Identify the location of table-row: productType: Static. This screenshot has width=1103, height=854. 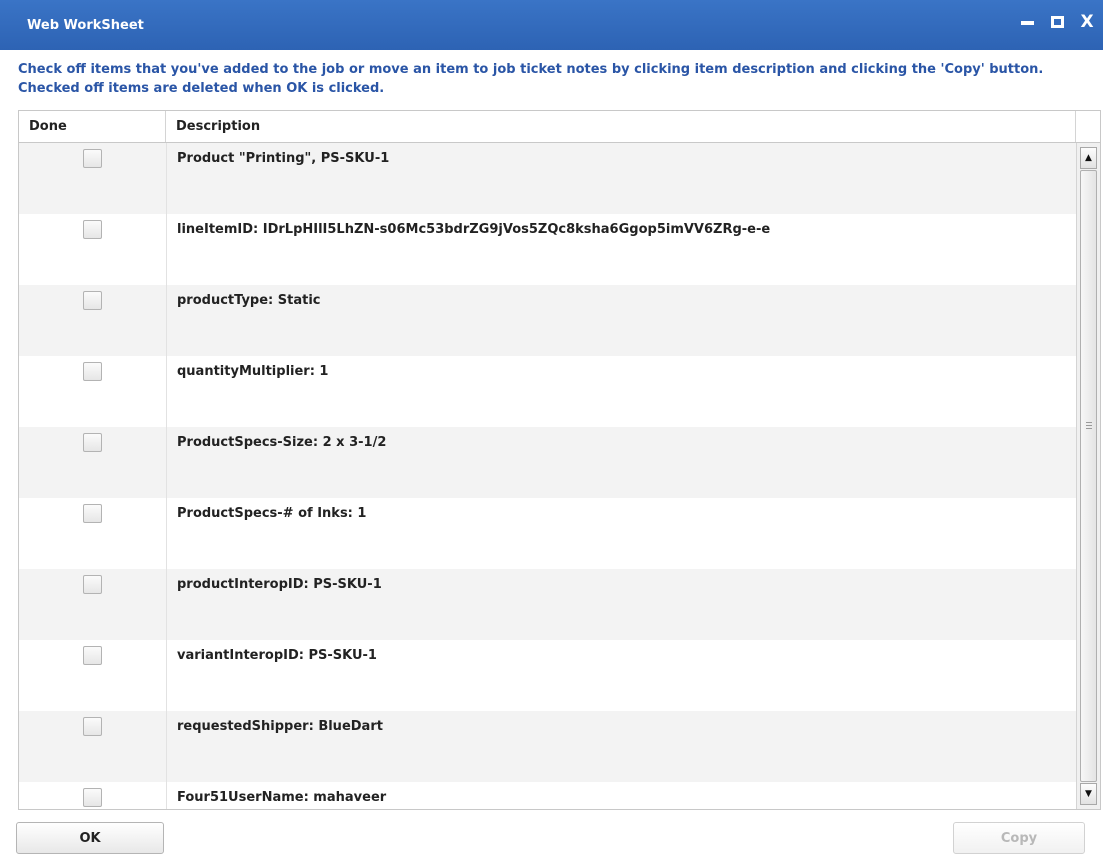
(547, 320).